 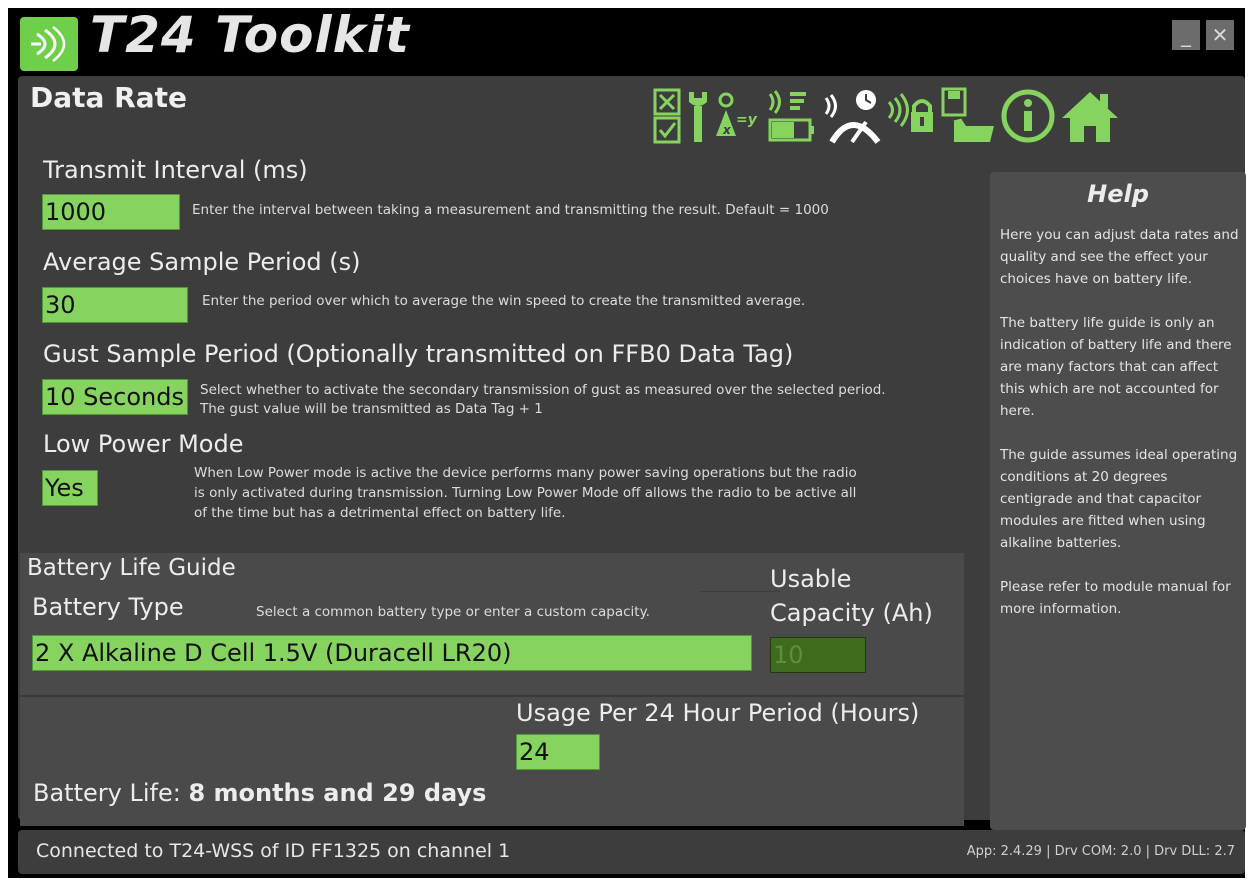 What do you see at coordinates (968, 116) in the screenshot?
I see `save-open-icon` at bounding box center [968, 116].